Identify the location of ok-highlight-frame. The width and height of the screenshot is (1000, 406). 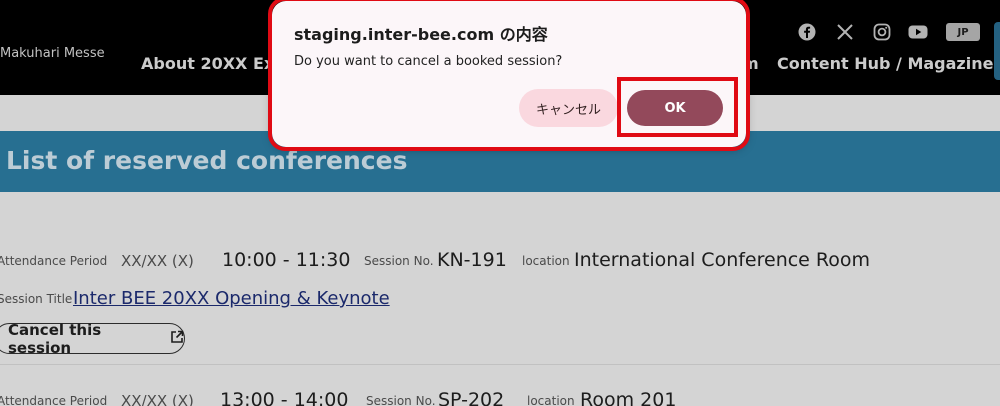
(677, 107).